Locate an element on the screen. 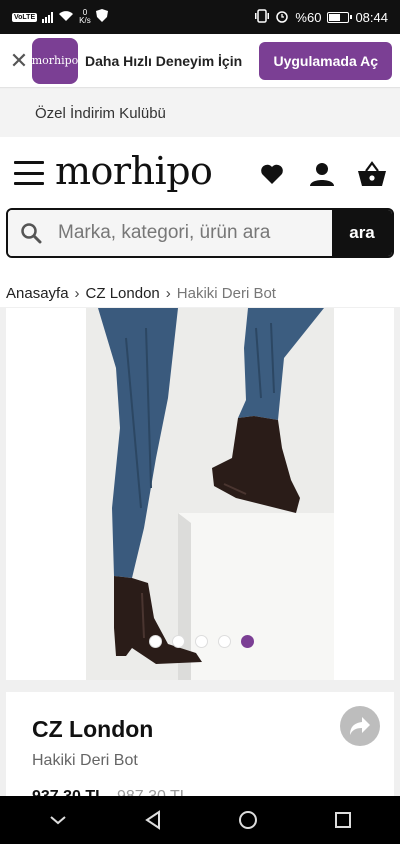 The width and height of the screenshot is (400, 844). search-icon is located at coordinates (31, 233).